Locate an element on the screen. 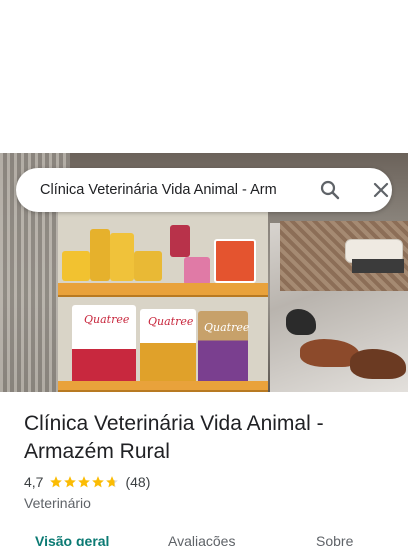  tab-reviews: Avaliações is located at coordinates (201, 539).